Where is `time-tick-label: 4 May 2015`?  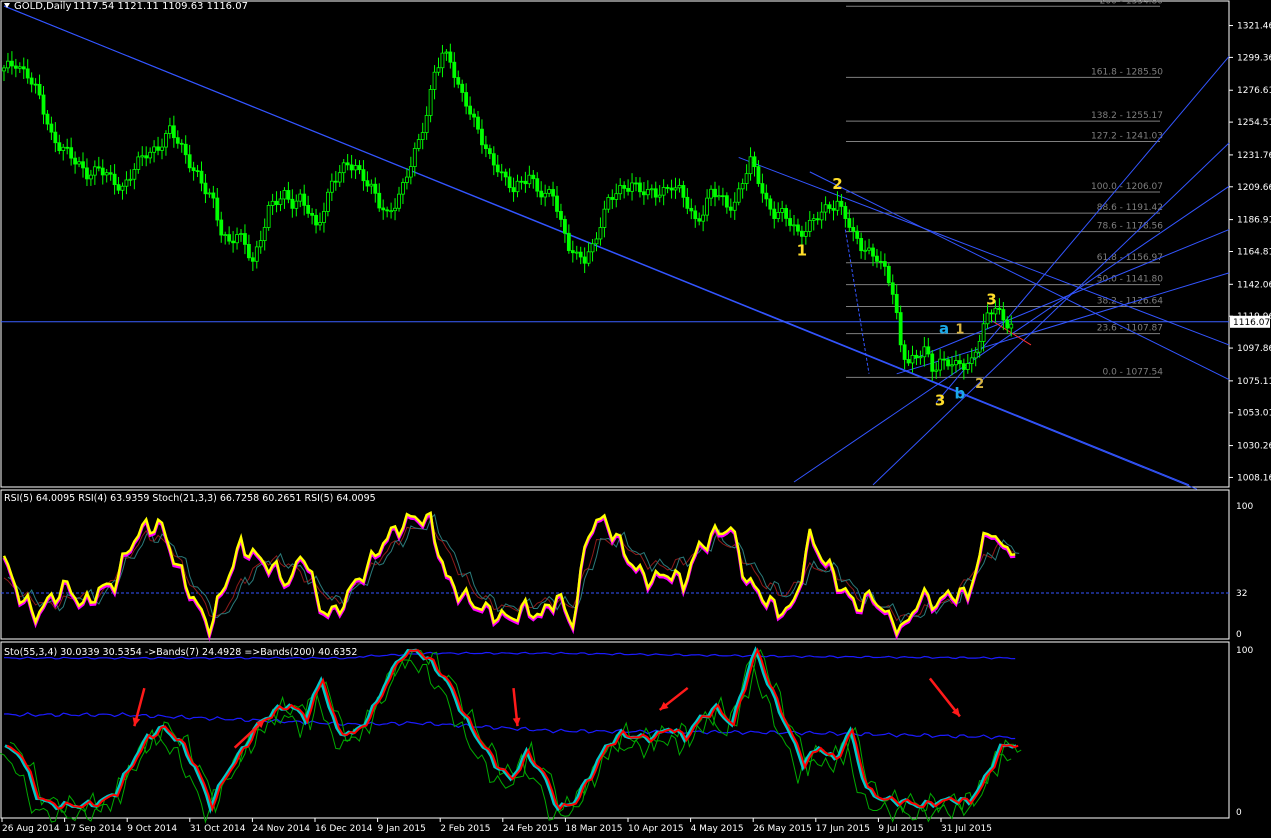 time-tick-label: 4 May 2015 is located at coordinates (717, 829).